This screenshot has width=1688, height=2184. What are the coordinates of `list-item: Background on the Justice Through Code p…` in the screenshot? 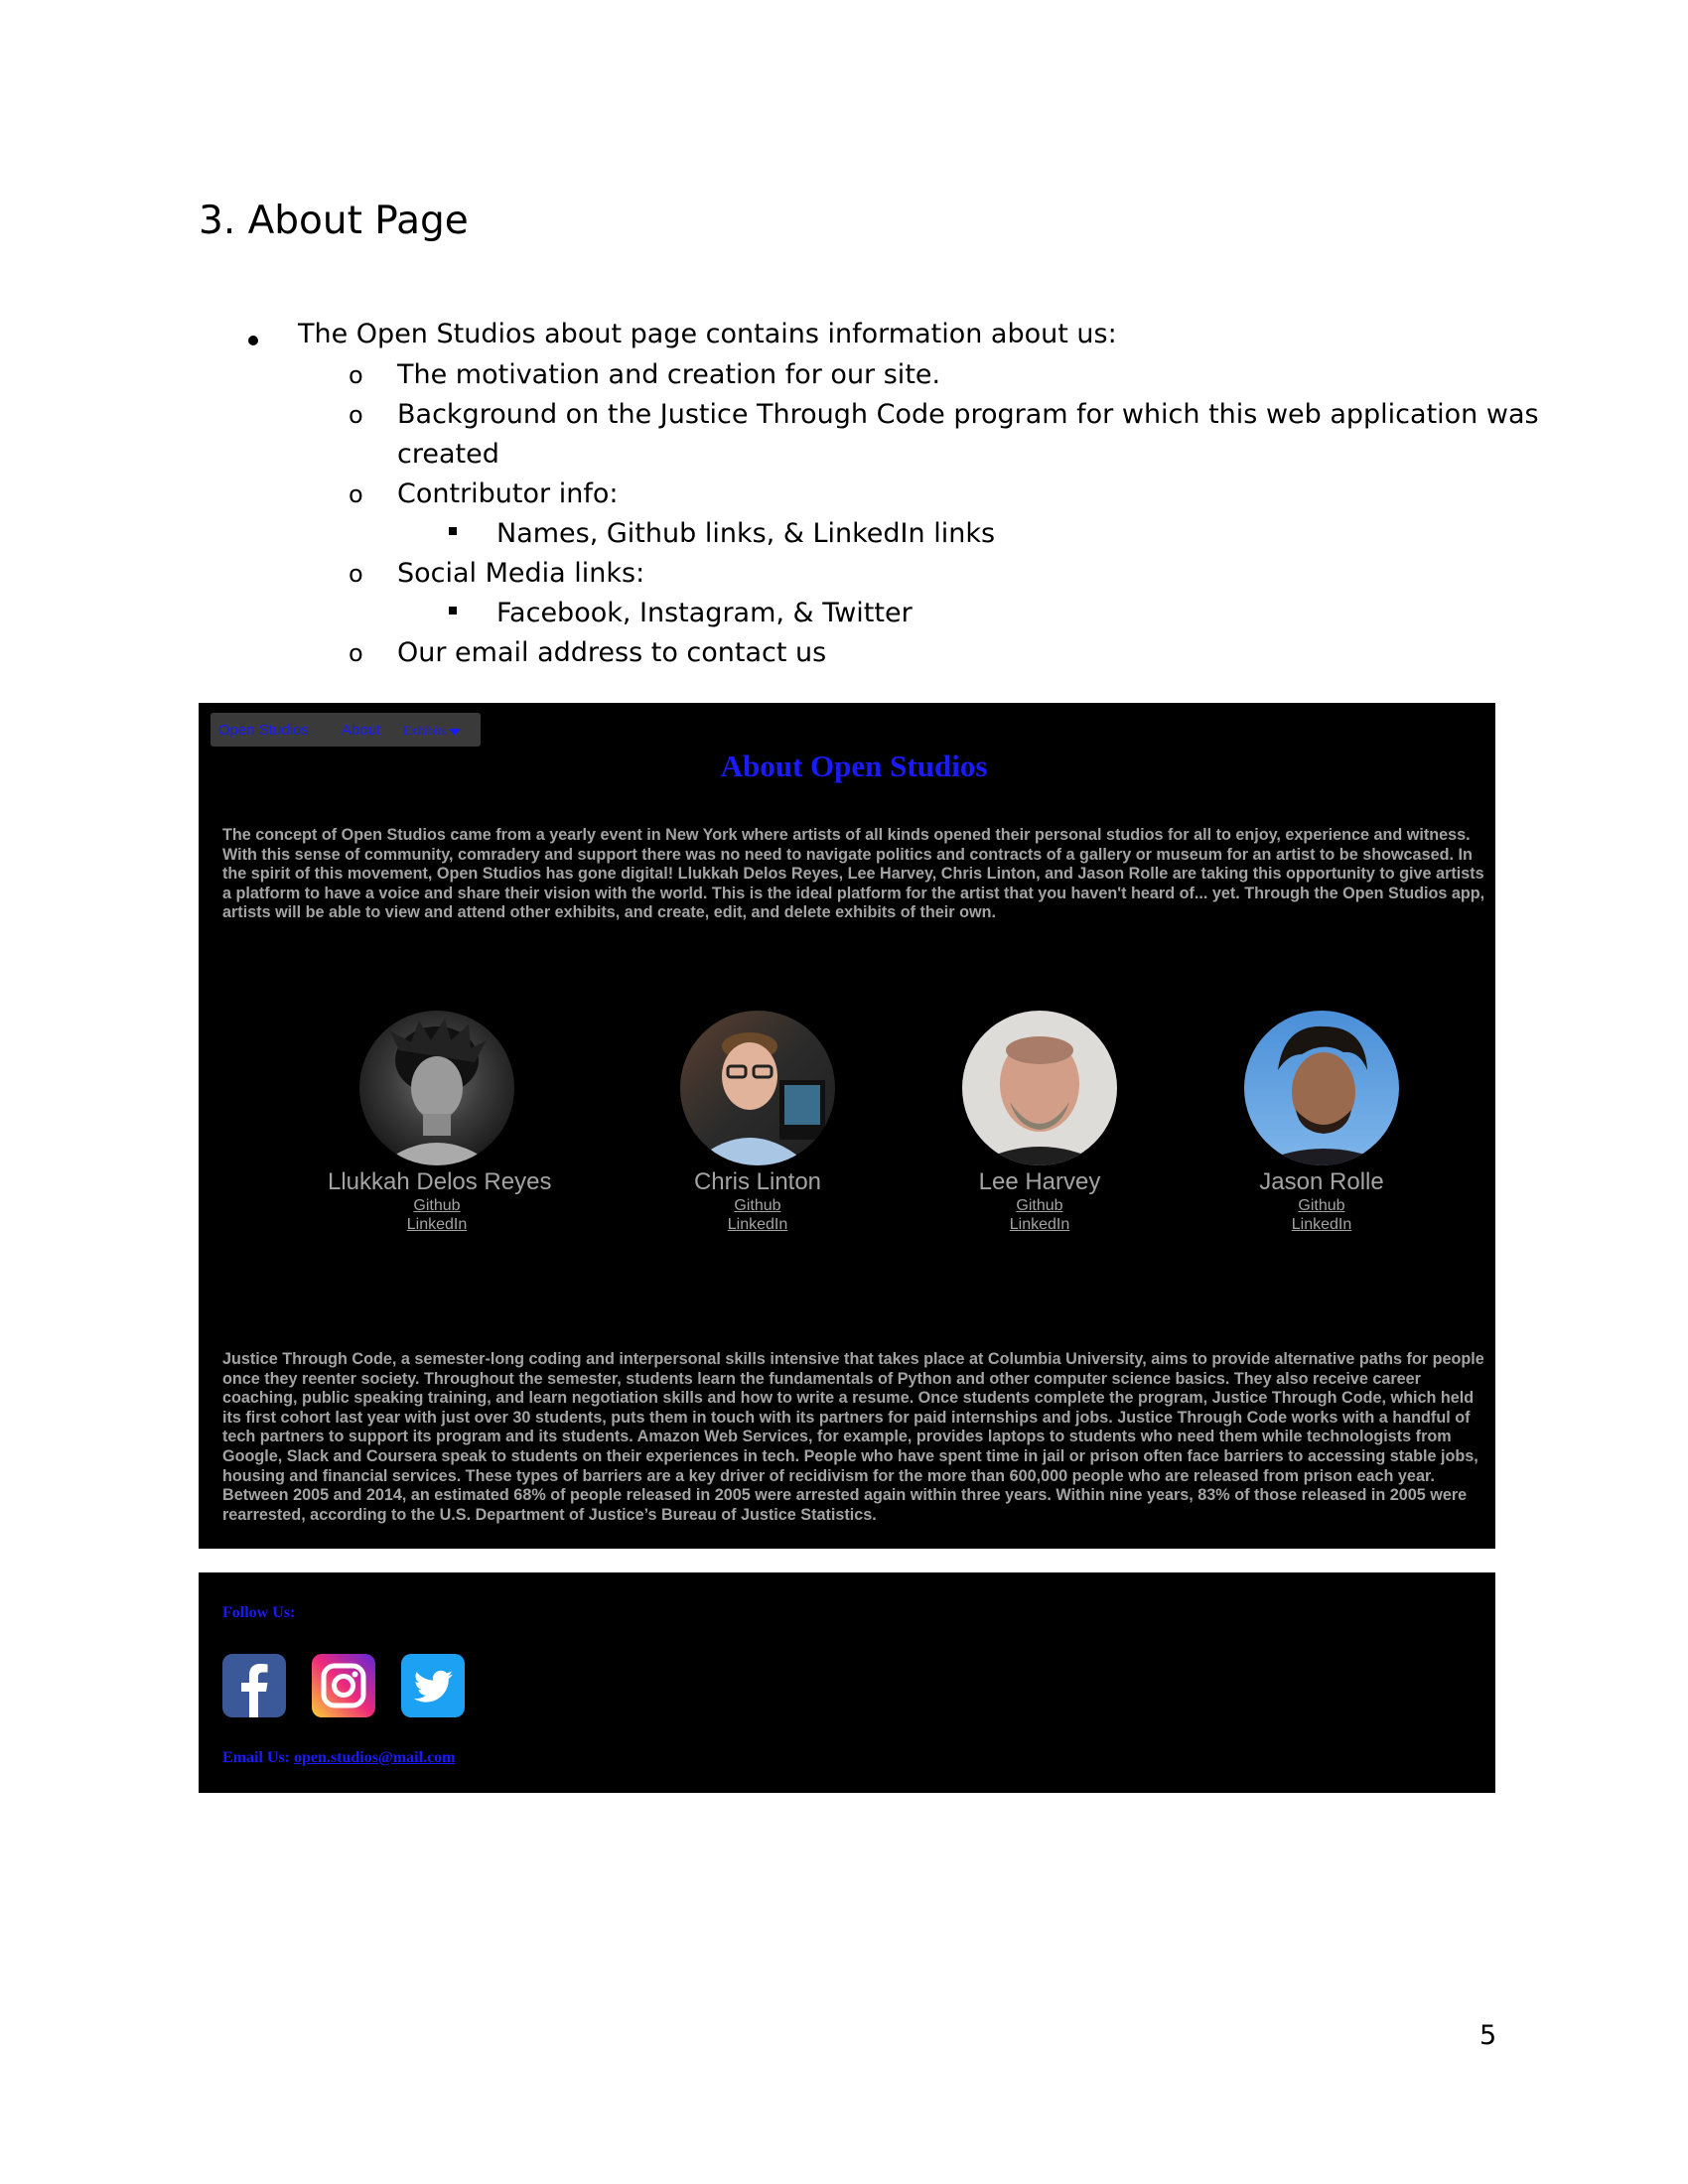 It's located at (968, 414).